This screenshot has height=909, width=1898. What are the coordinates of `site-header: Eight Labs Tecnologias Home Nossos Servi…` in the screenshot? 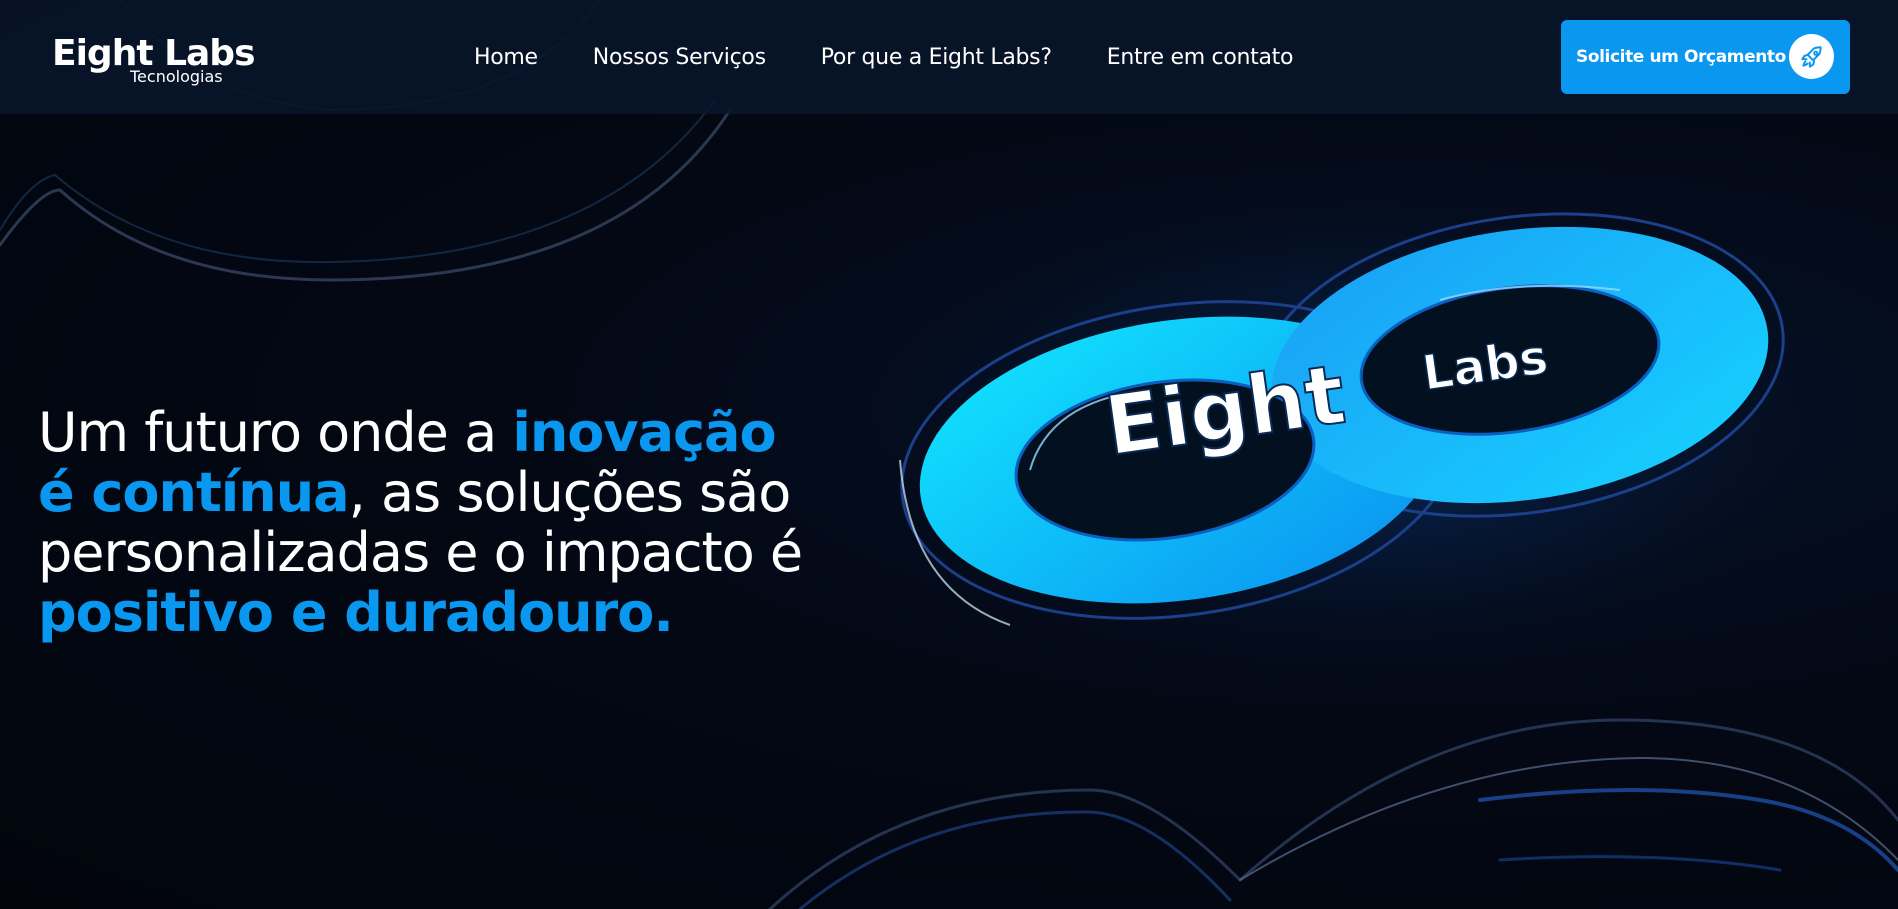 It's located at (949, 57).